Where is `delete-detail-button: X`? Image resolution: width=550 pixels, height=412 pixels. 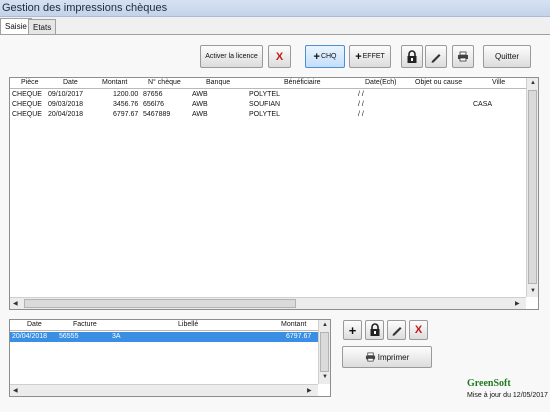 delete-detail-button: X is located at coordinates (418, 330).